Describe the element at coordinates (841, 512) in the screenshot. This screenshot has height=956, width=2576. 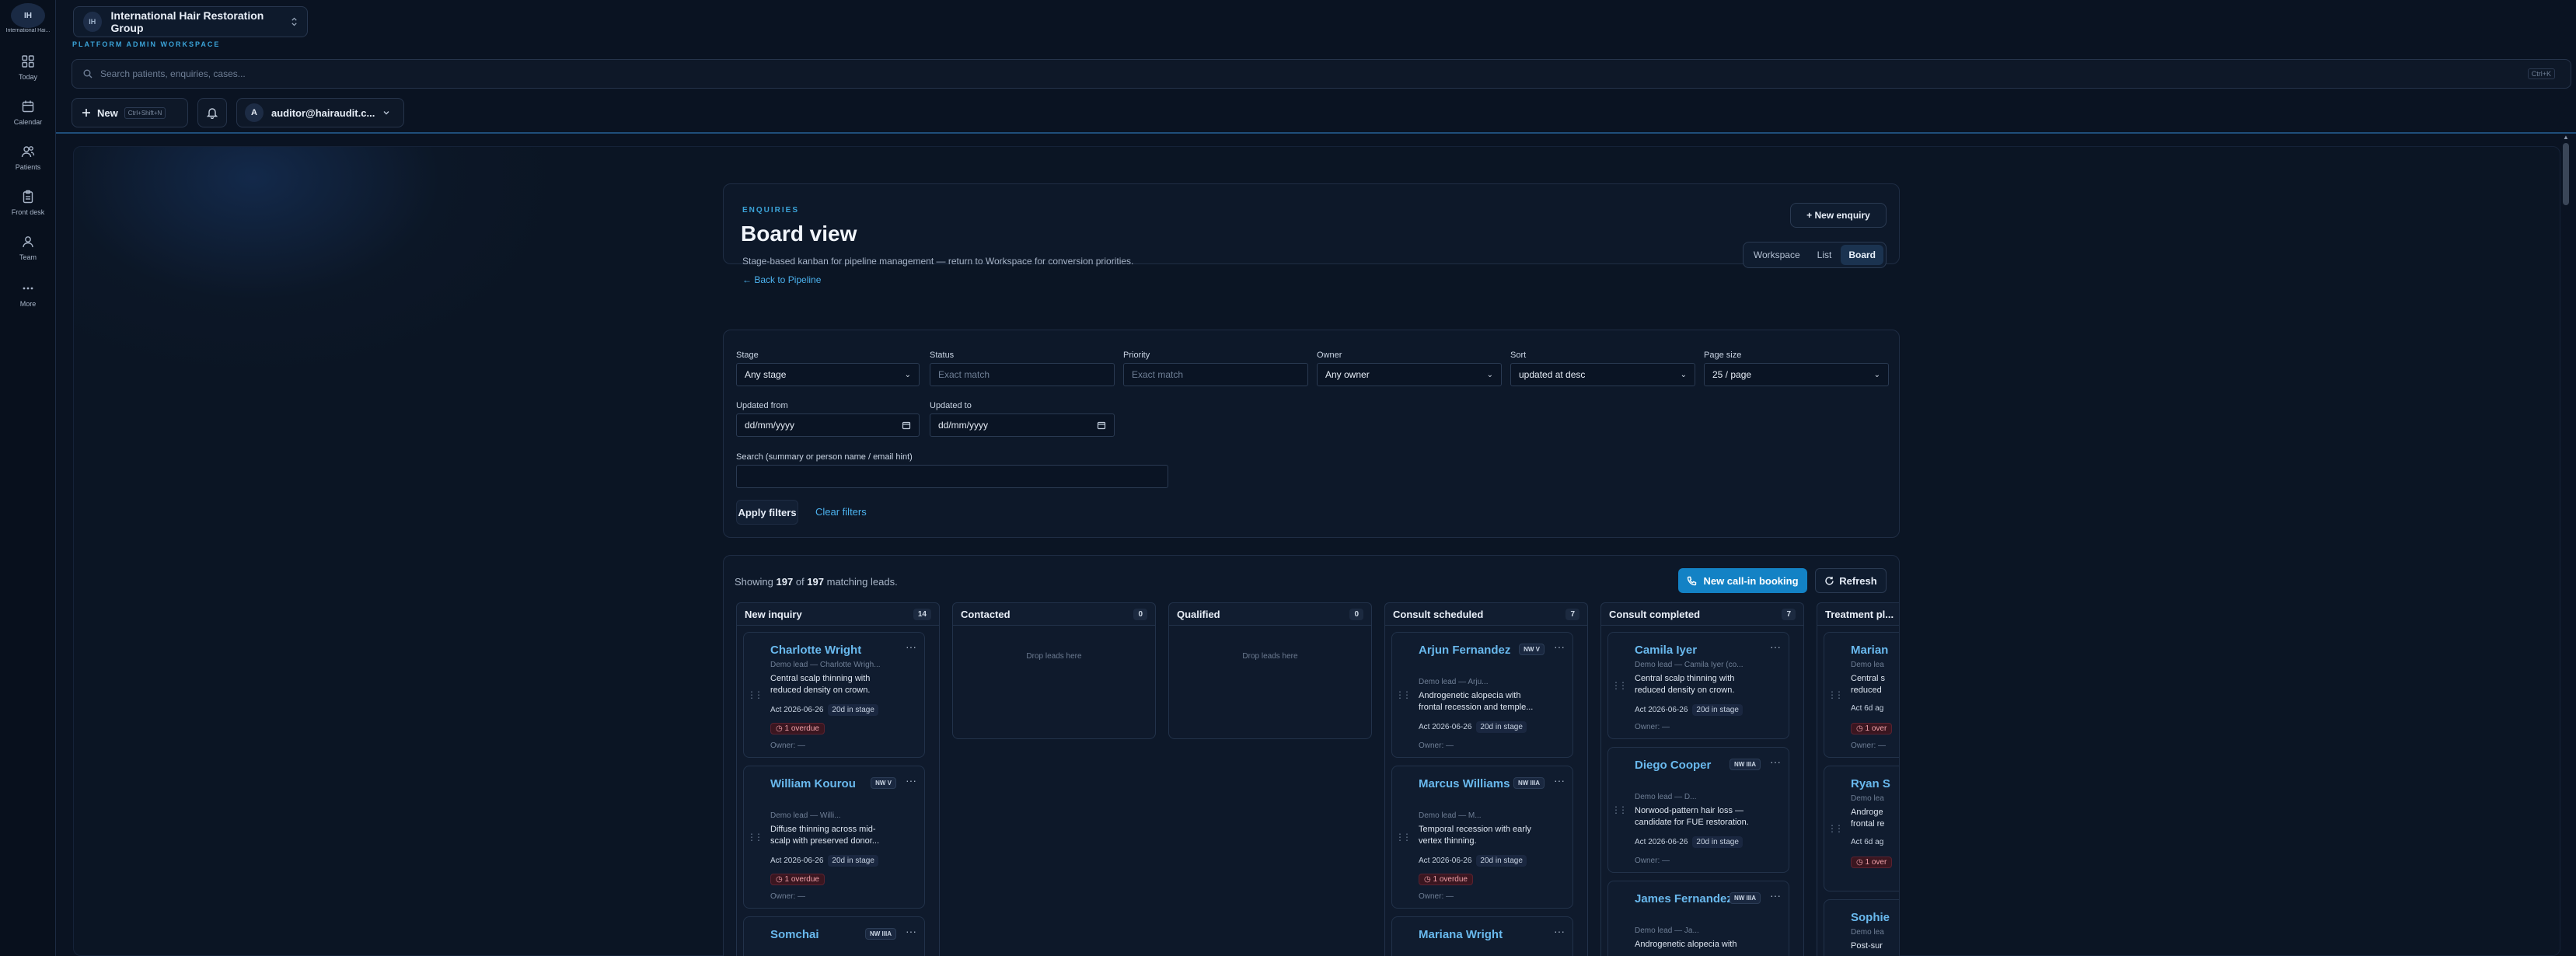
I see `clear-filters-link: Clear filters` at that location.